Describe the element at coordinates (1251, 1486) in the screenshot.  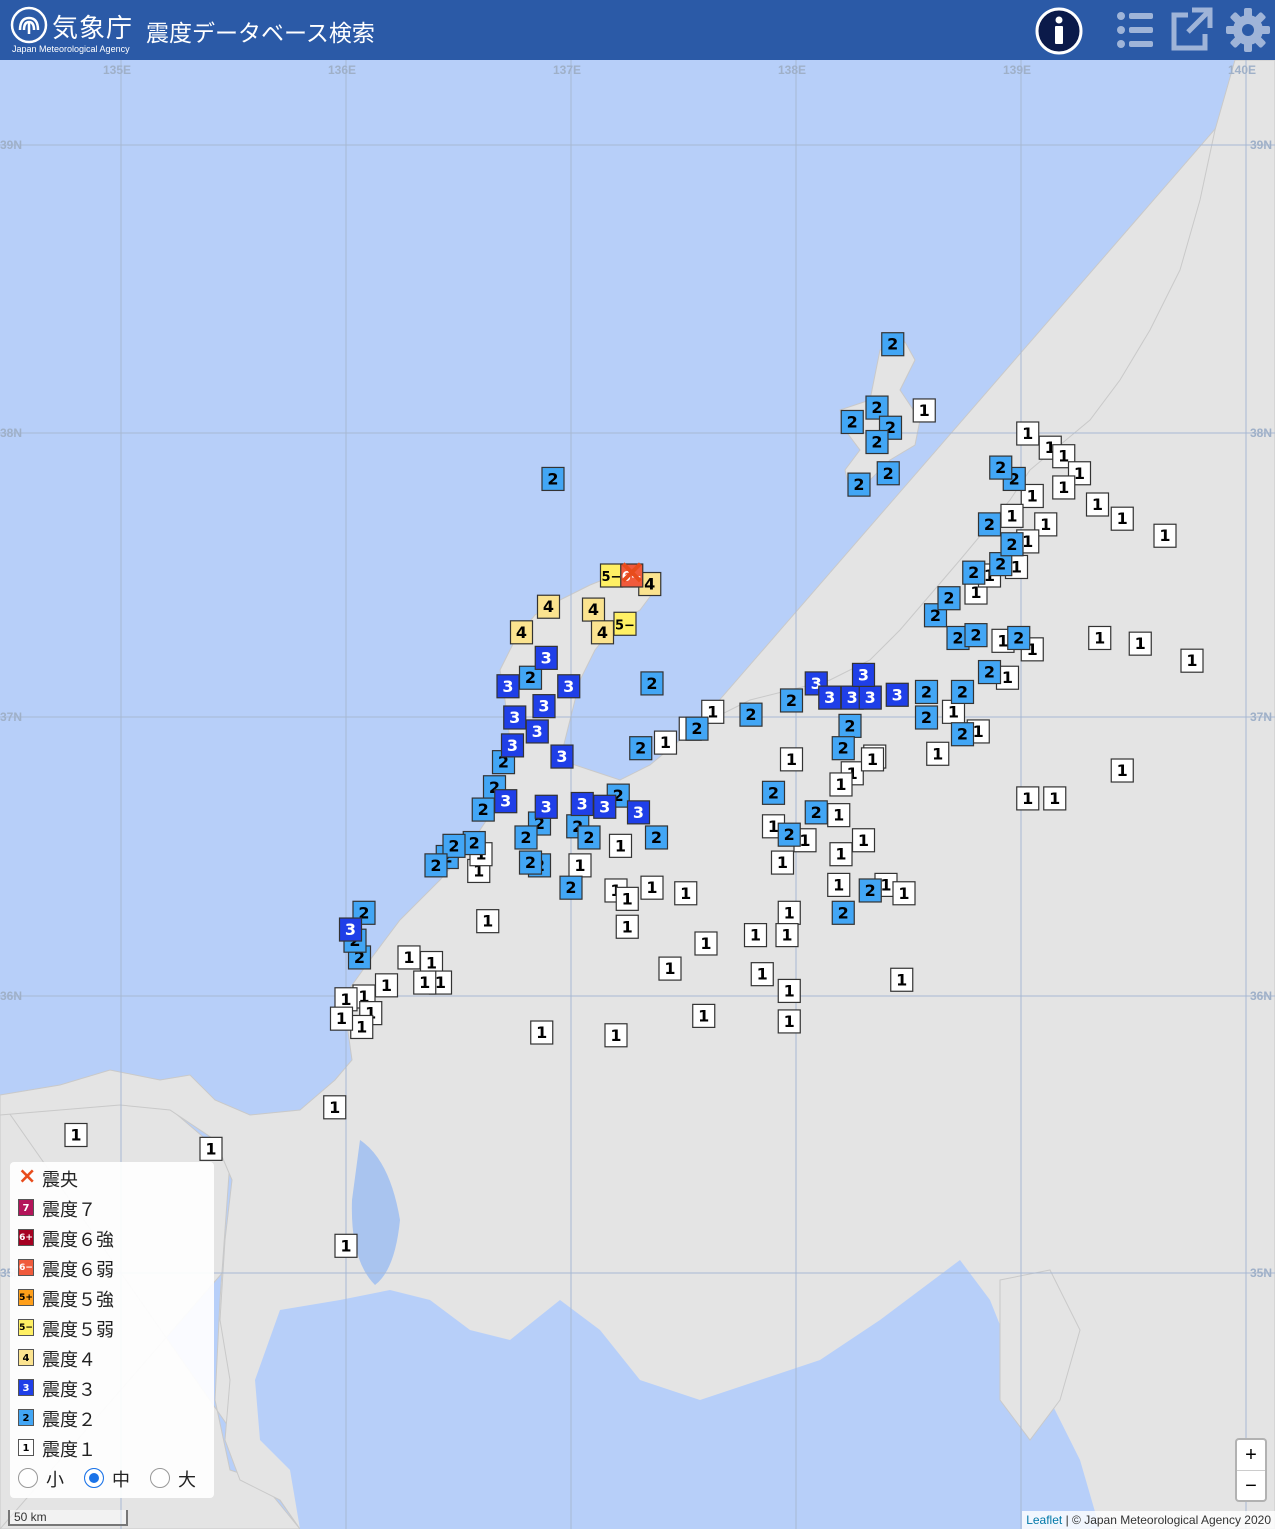
I see `zoom-out-button: −` at that location.